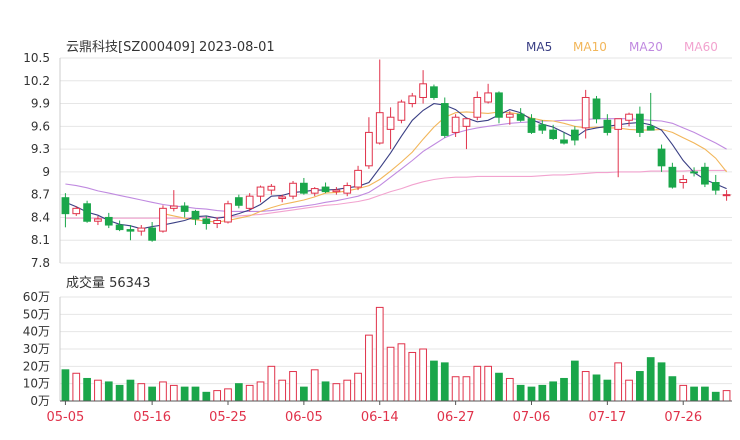 This screenshot has width=740, height=440. What do you see at coordinates (40, 217) in the screenshot?
I see `price-tick-label: 8.4` at bounding box center [40, 217].